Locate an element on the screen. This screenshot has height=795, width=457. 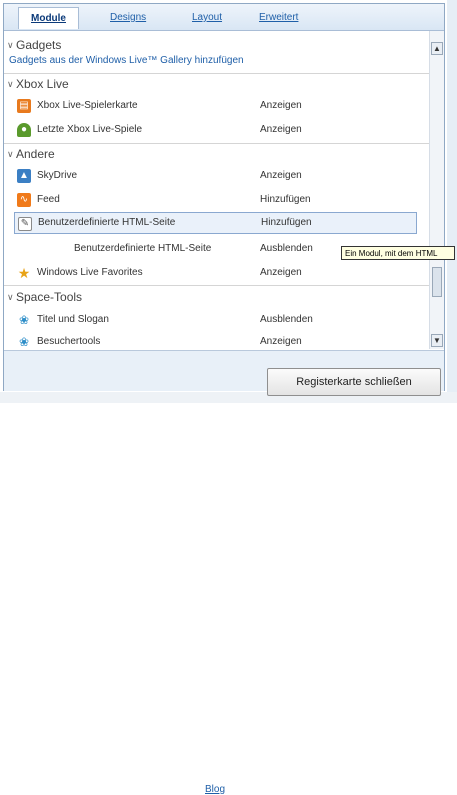
vertical-scrollbar: ▲ ▼ is located at coordinates (436, 190).